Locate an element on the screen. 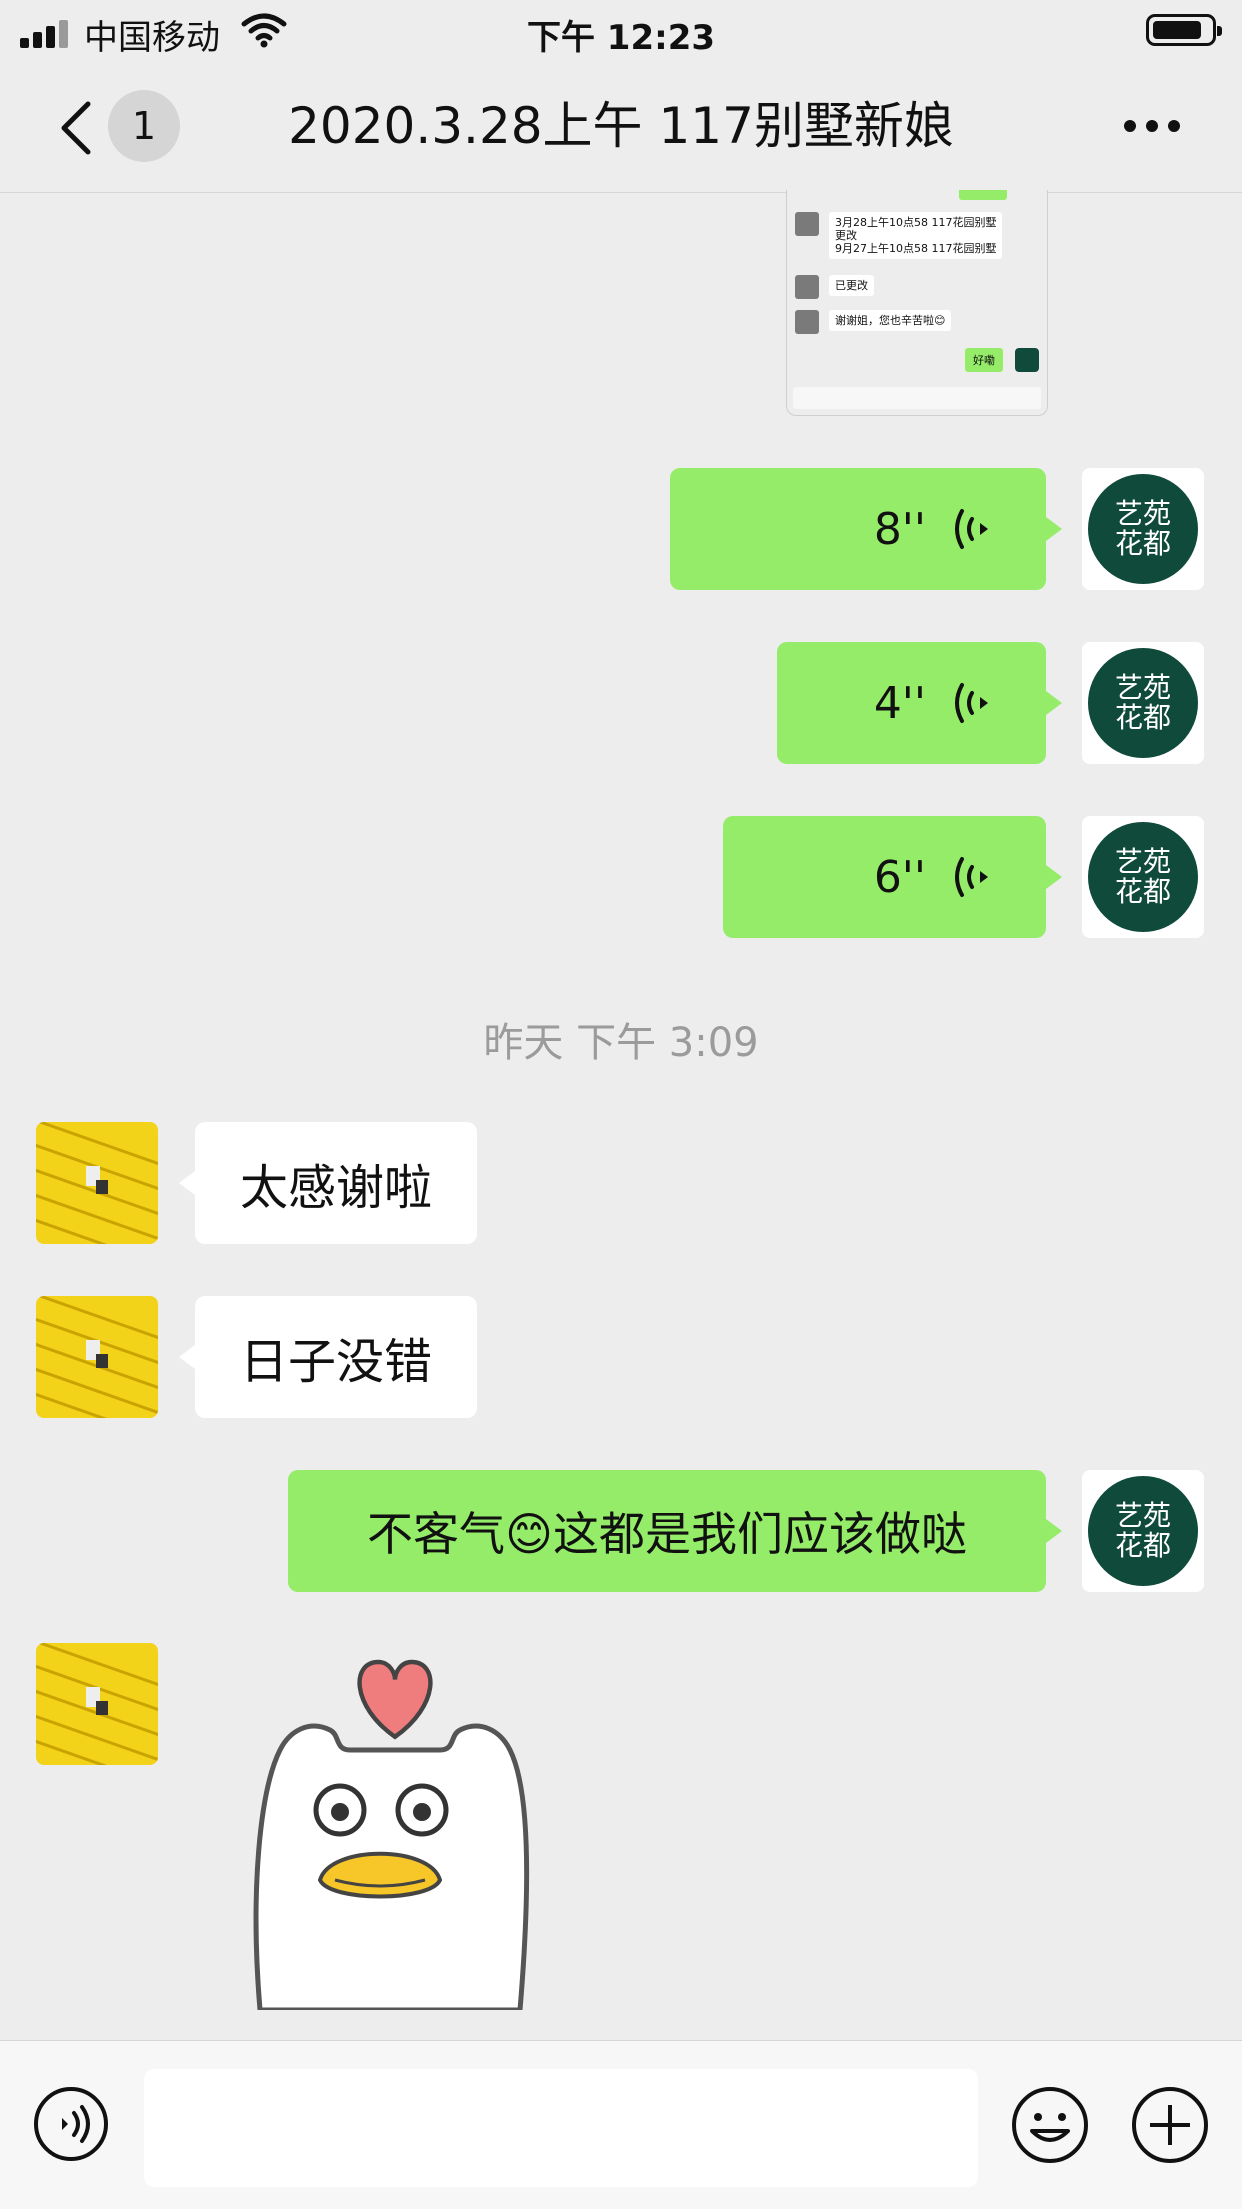 The width and height of the screenshot is (1242, 2209). message-timestamp: 昨天 下午 3:09 is located at coordinates (621, 1043).